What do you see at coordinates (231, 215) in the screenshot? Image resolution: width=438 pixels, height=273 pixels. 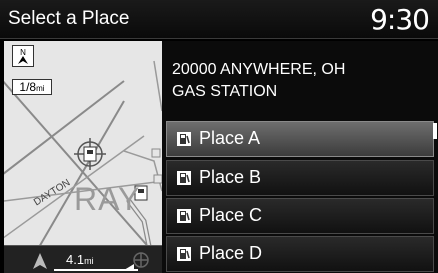 I see `place-label: Place C` at bounding box center [231, 215].